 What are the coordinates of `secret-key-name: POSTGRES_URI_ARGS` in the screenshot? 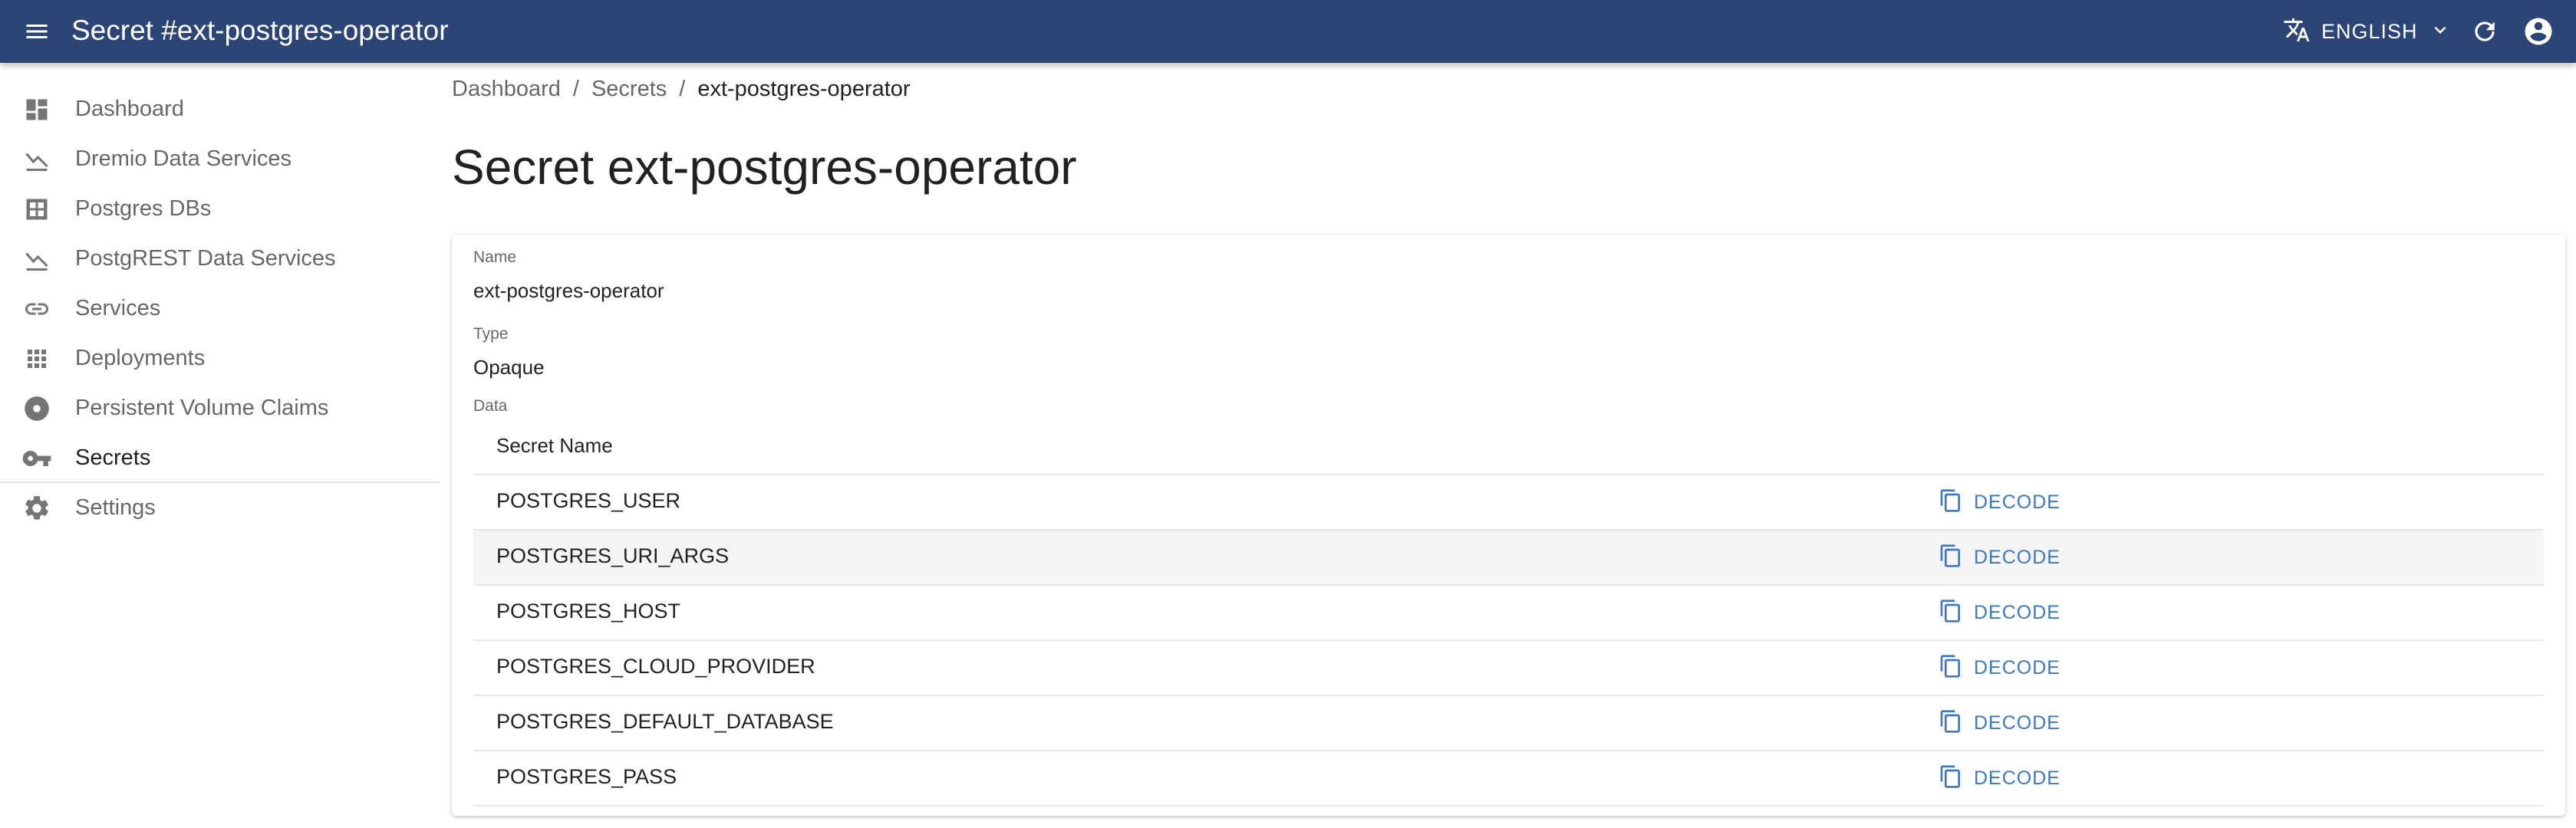 It's located at (613, 555).